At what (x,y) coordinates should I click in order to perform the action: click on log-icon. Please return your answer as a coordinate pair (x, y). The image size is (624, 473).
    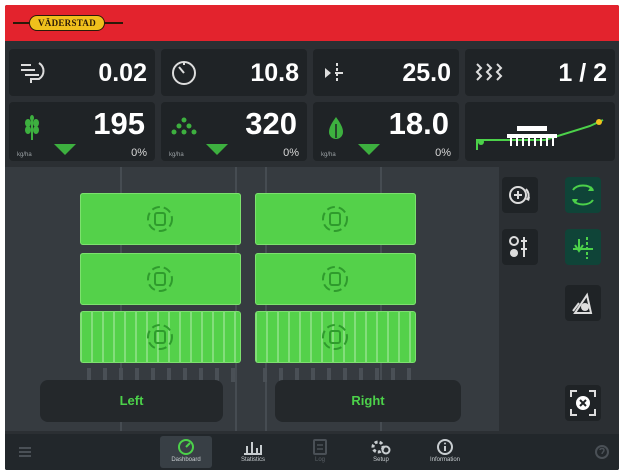
    Looking at the image, I should click on (320, 447).